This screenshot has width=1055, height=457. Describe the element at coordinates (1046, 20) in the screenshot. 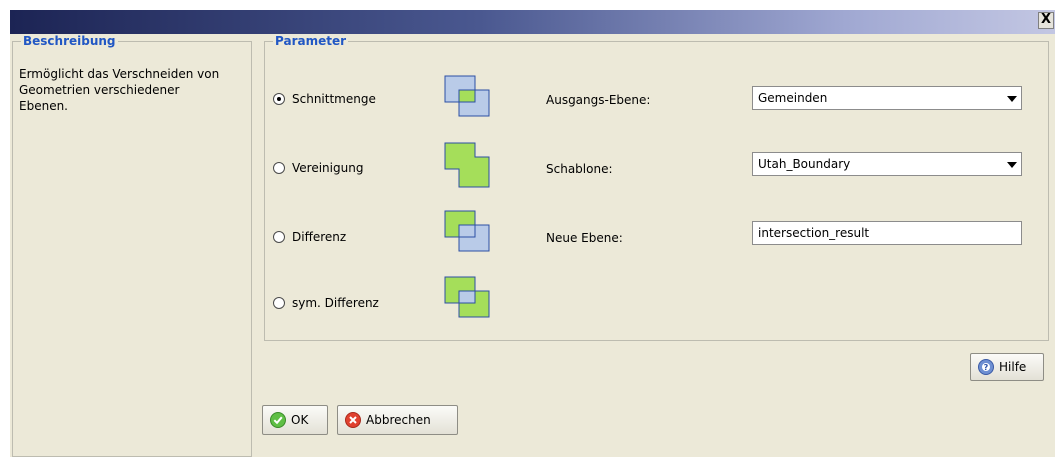

I see `close-button: X` at that location.